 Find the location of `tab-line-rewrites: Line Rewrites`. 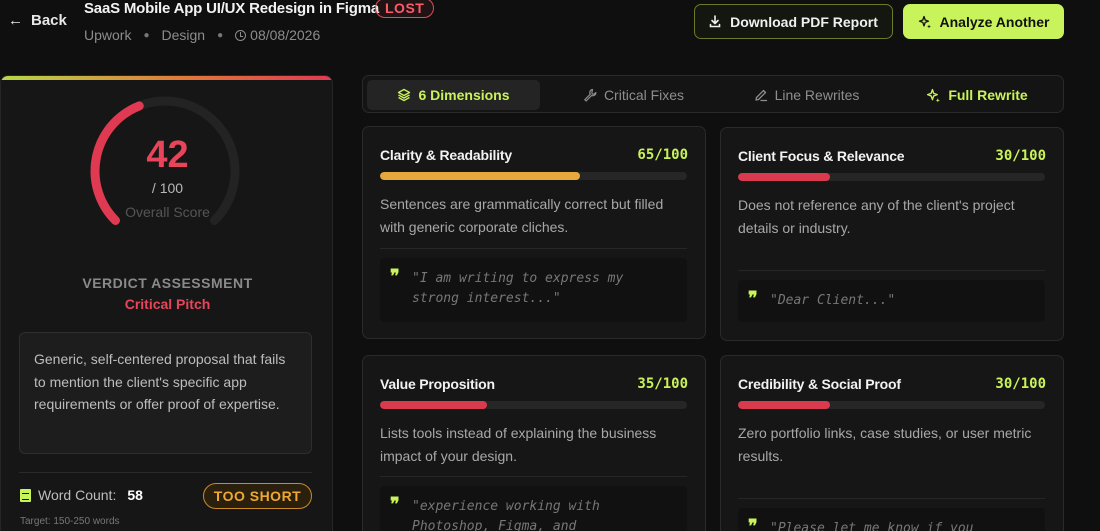

tab-line-rewrites: Line Rewrites is located at coordinates (806, 95).